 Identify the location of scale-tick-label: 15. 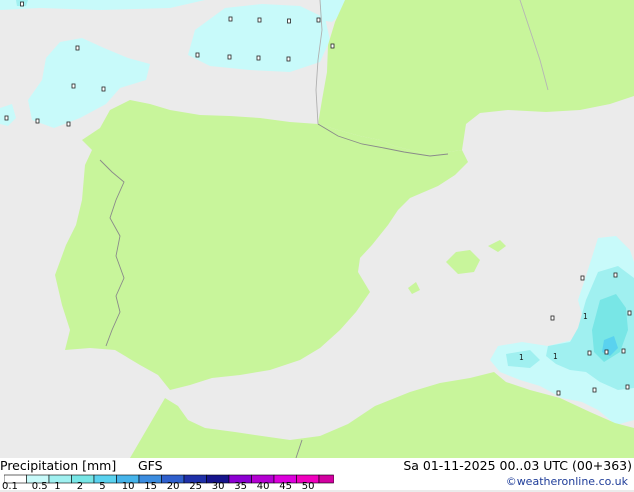
(150, 486).